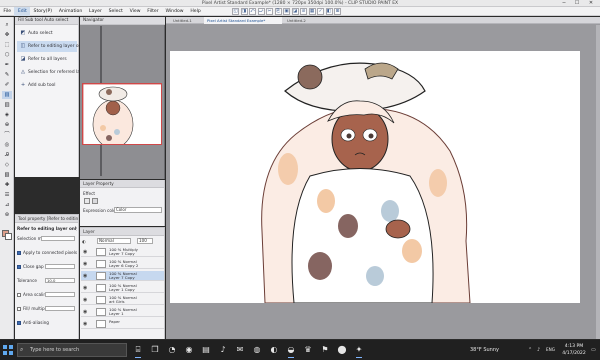  Describe the element at coordinates (8, 236) in the screenshot. I see `sub-color-swatch` at that location.